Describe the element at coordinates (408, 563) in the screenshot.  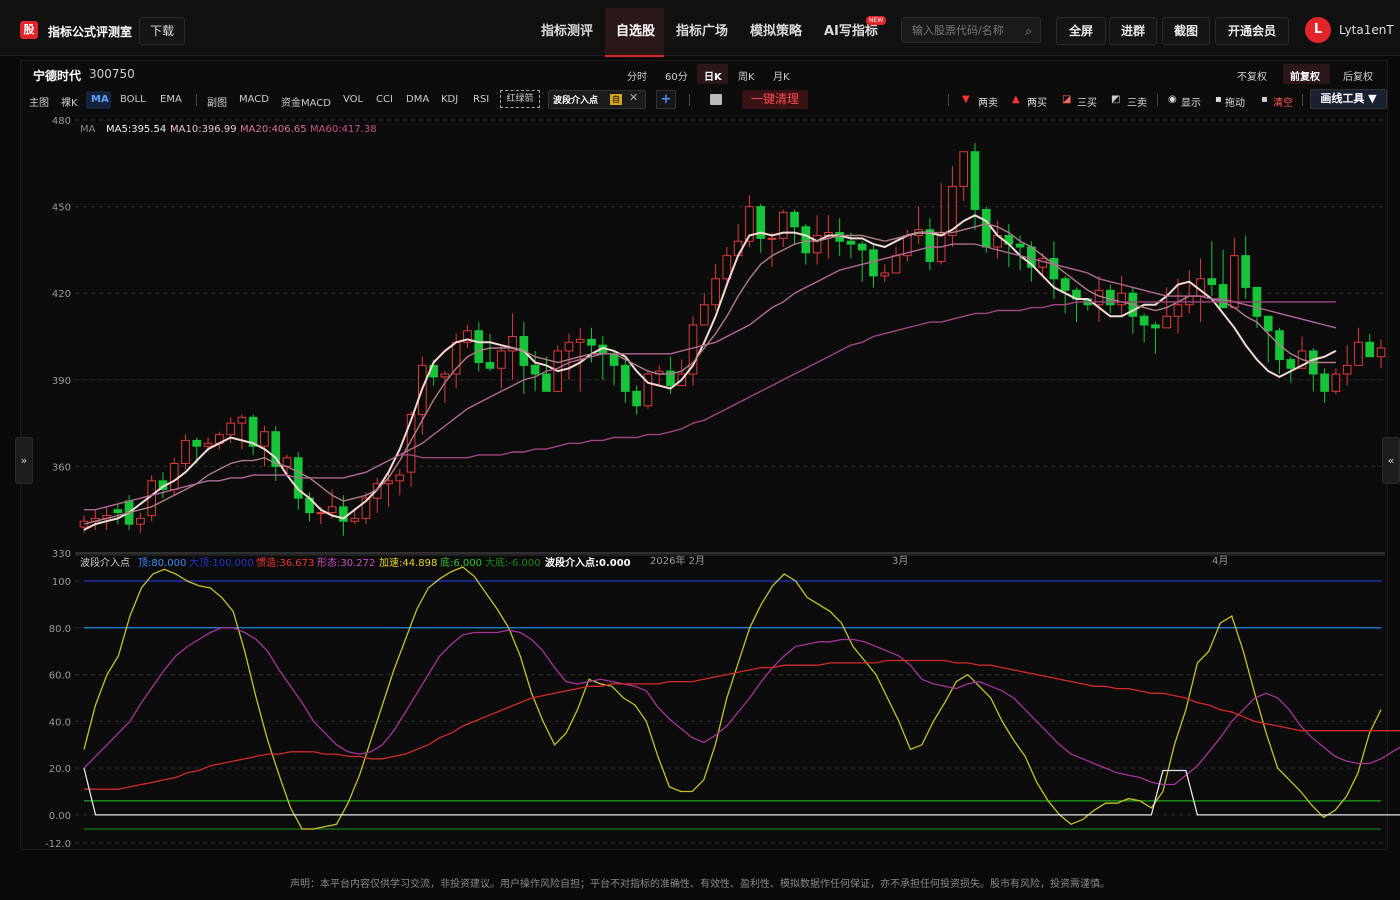
I see `sub-legend-accel: 加速:44.898` at that location.